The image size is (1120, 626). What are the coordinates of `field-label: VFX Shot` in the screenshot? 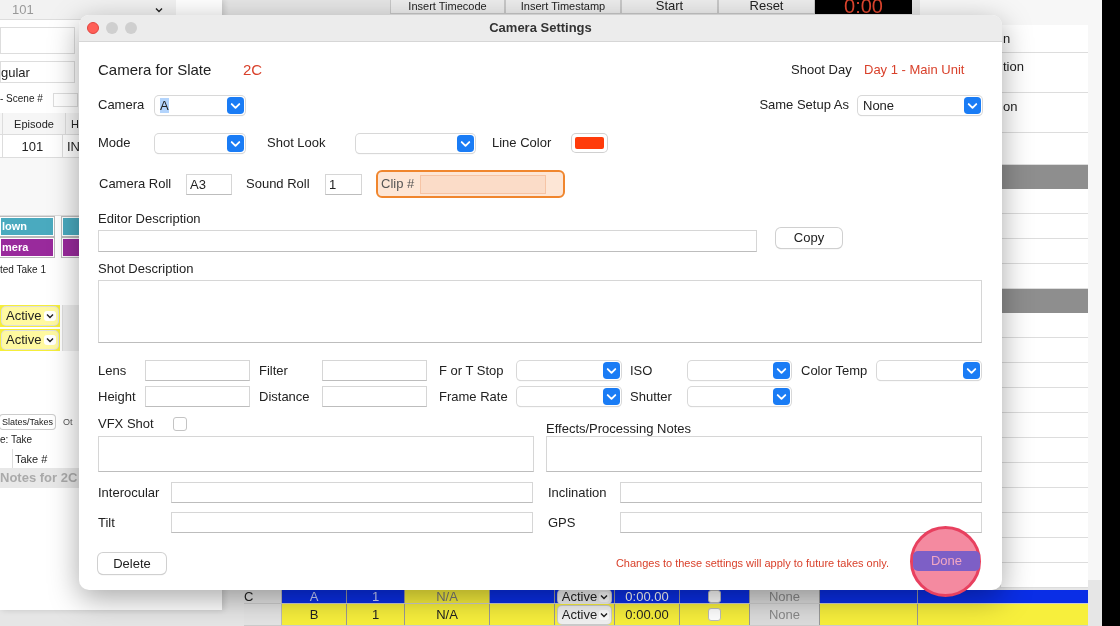 It's located at (126, 423).